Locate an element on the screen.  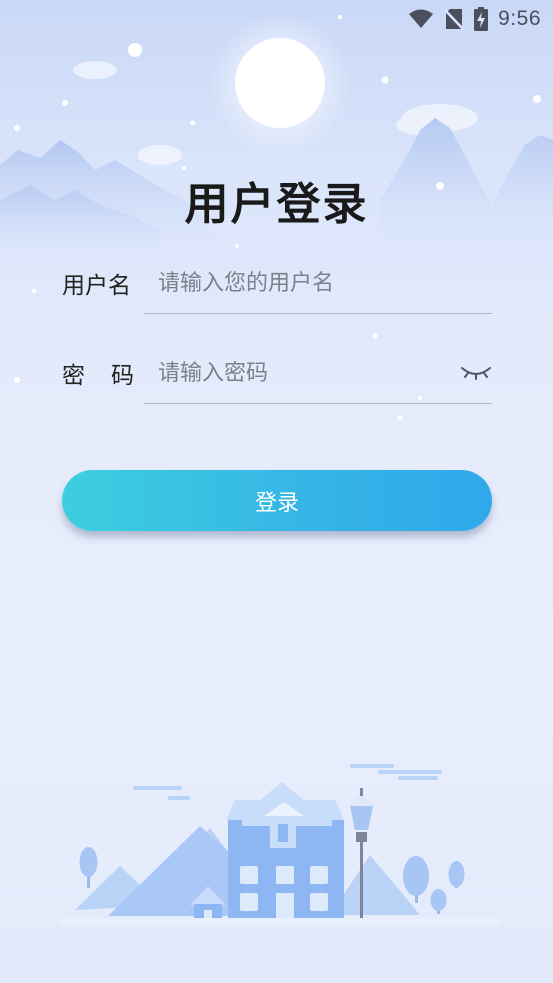
password-input is located at coordinates (318, 374).